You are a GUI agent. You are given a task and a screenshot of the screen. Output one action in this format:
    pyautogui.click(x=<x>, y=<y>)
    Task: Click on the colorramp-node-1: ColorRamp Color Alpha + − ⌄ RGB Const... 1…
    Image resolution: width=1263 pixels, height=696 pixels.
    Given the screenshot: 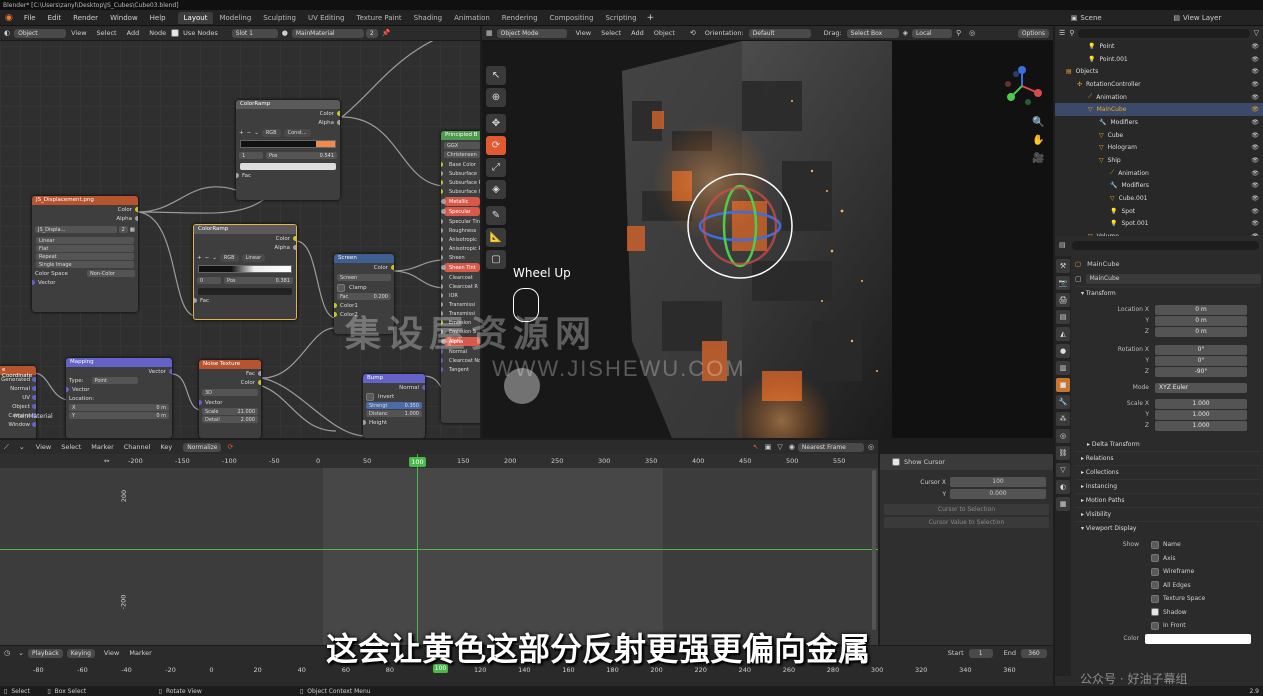 What is the action you would take?
    pyautogui.click(x=288, y=150)
    